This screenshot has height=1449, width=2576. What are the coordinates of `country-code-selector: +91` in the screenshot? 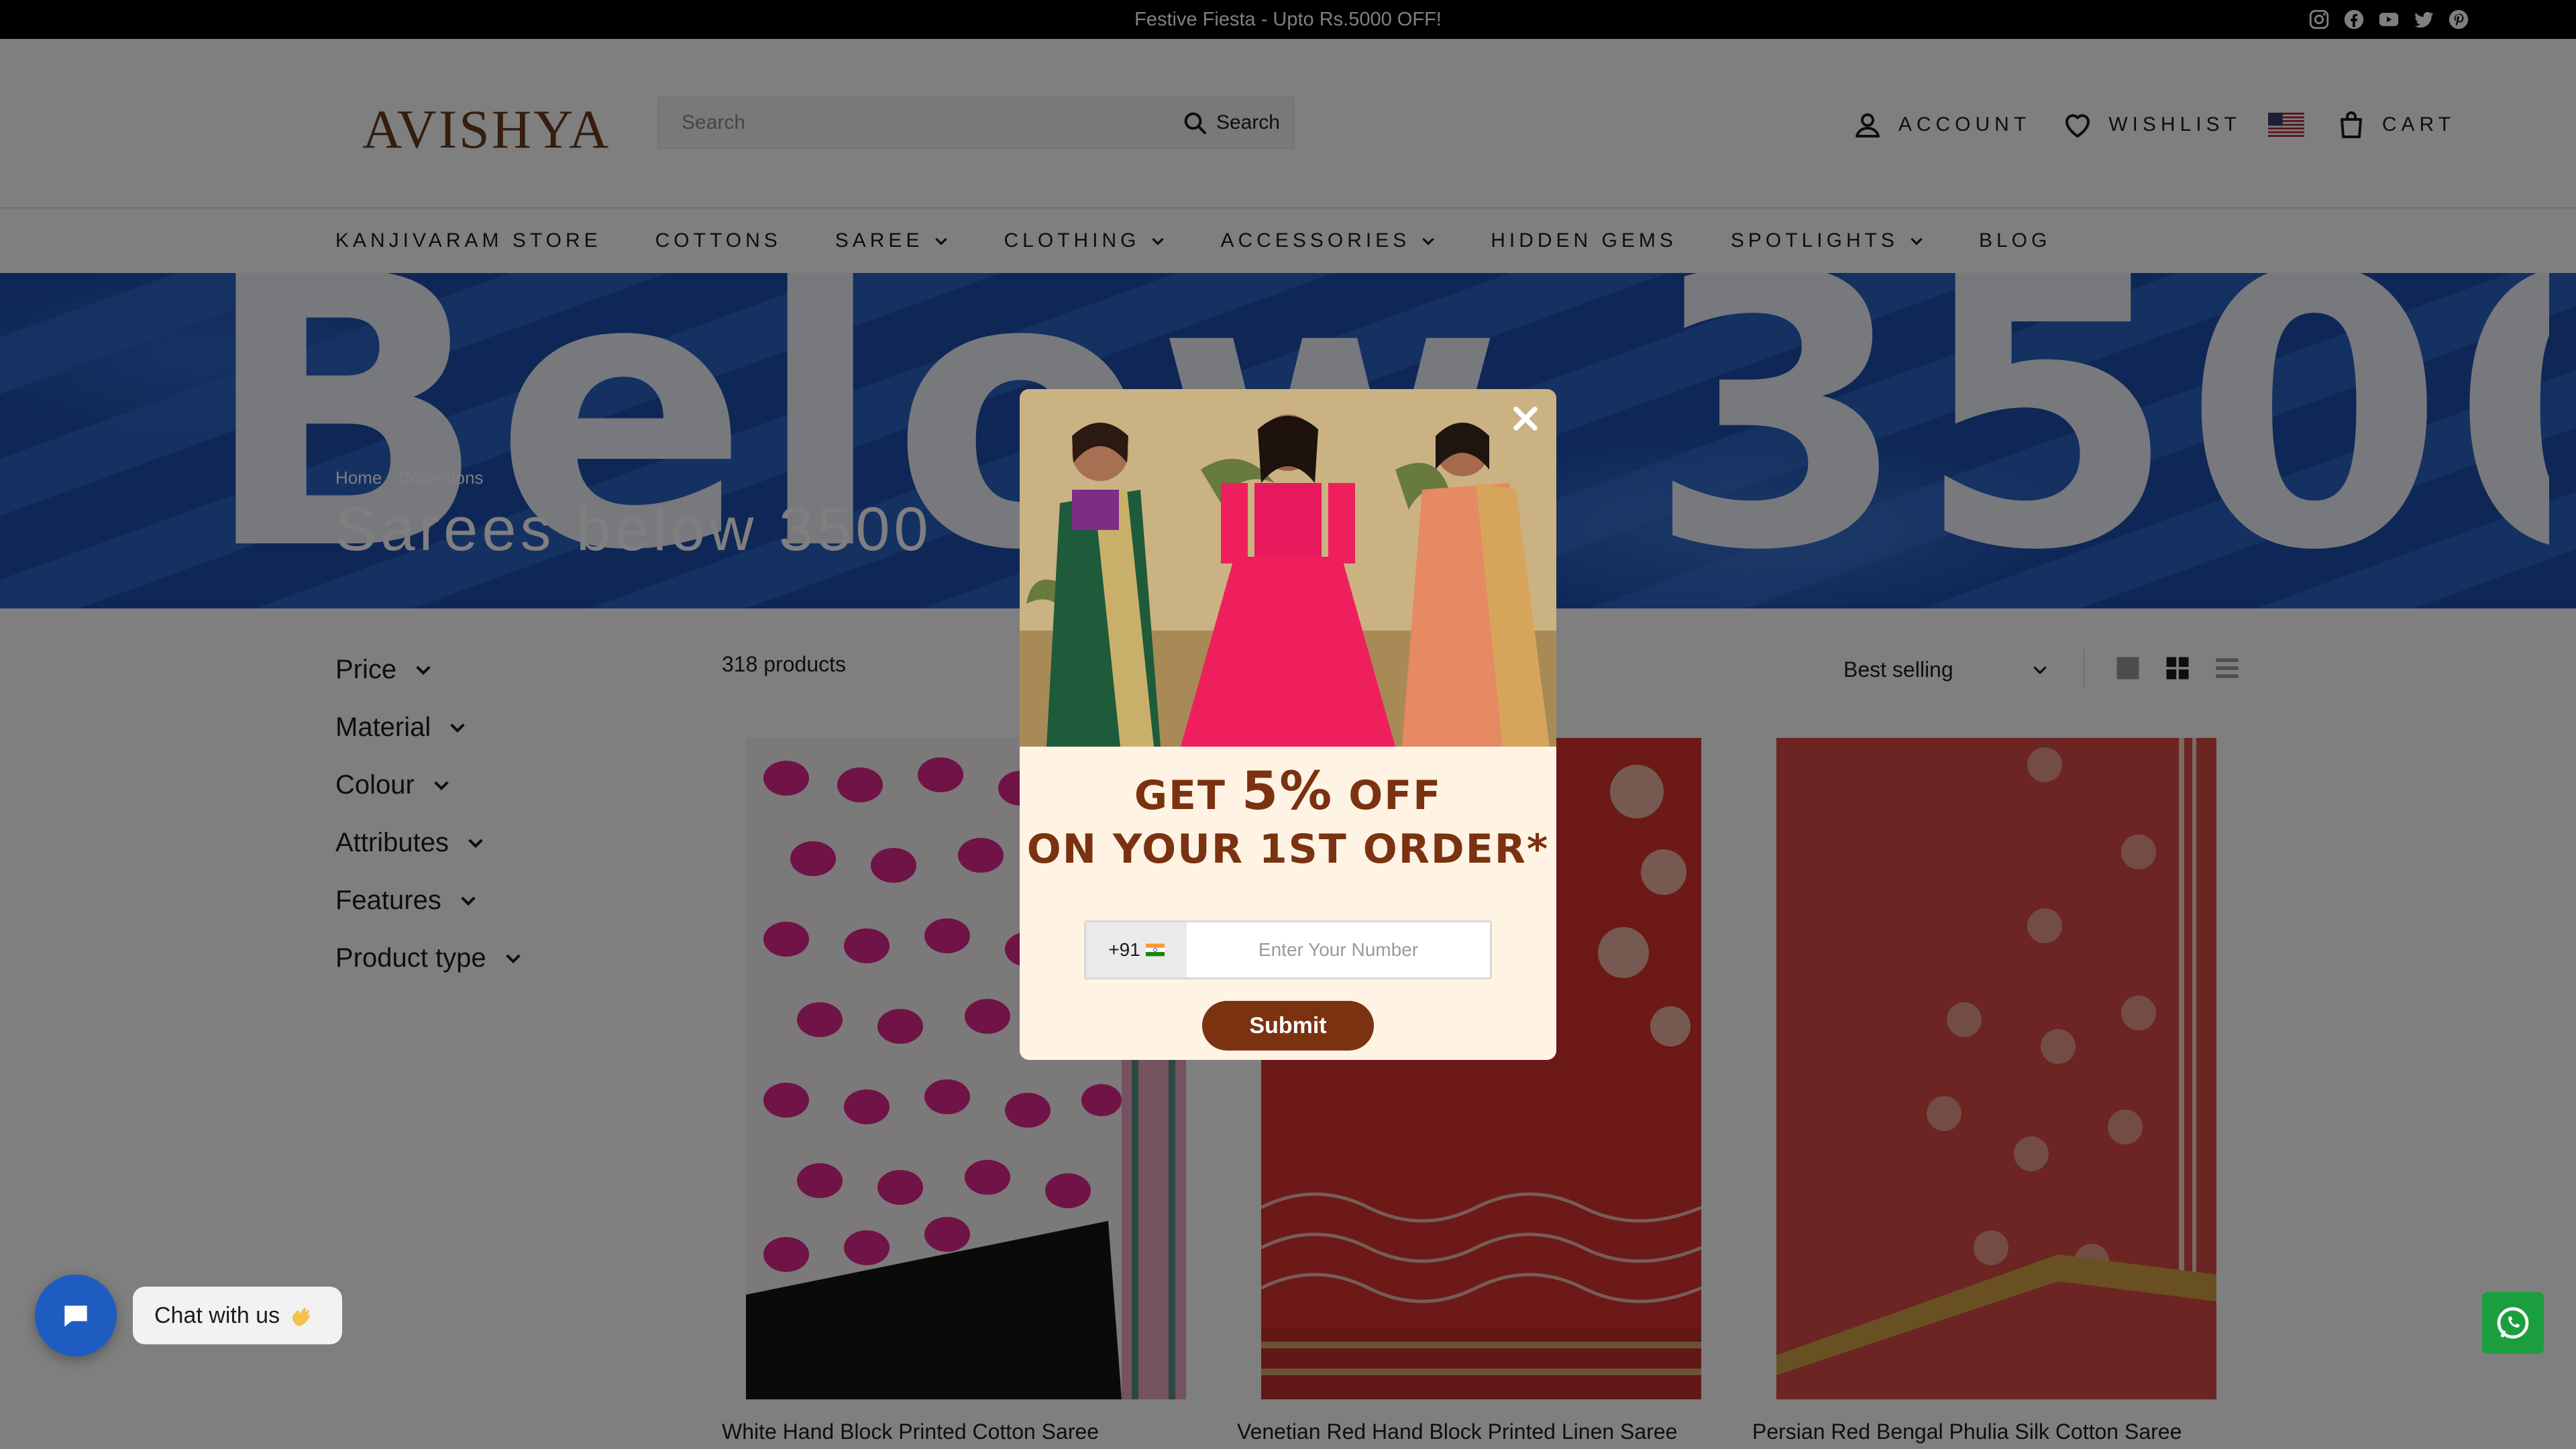 It's located at (1136, 949).